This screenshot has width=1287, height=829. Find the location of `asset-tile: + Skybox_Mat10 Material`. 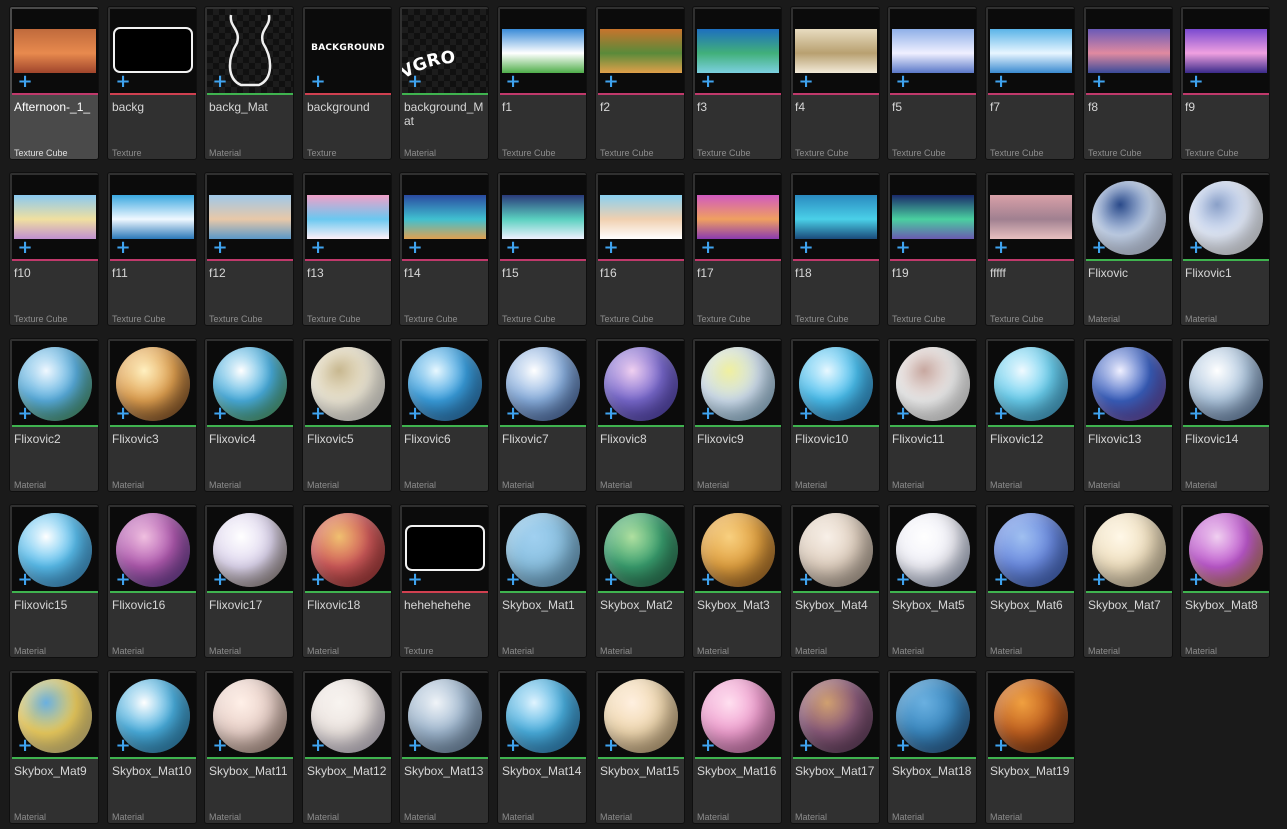

asset-tile: + Skybox_Mat10 Material is located at coordinates (152, 747).